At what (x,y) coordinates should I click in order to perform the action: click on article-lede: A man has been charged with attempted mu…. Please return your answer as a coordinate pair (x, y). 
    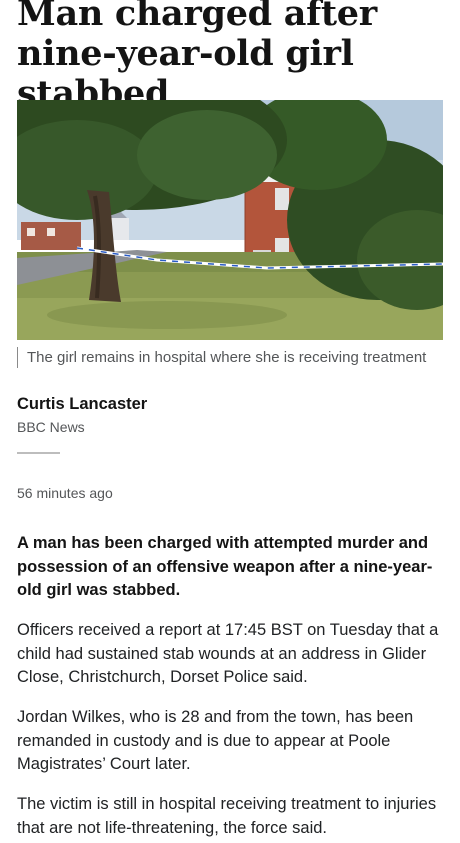
    Looking at the image, I should click on (225, 566).